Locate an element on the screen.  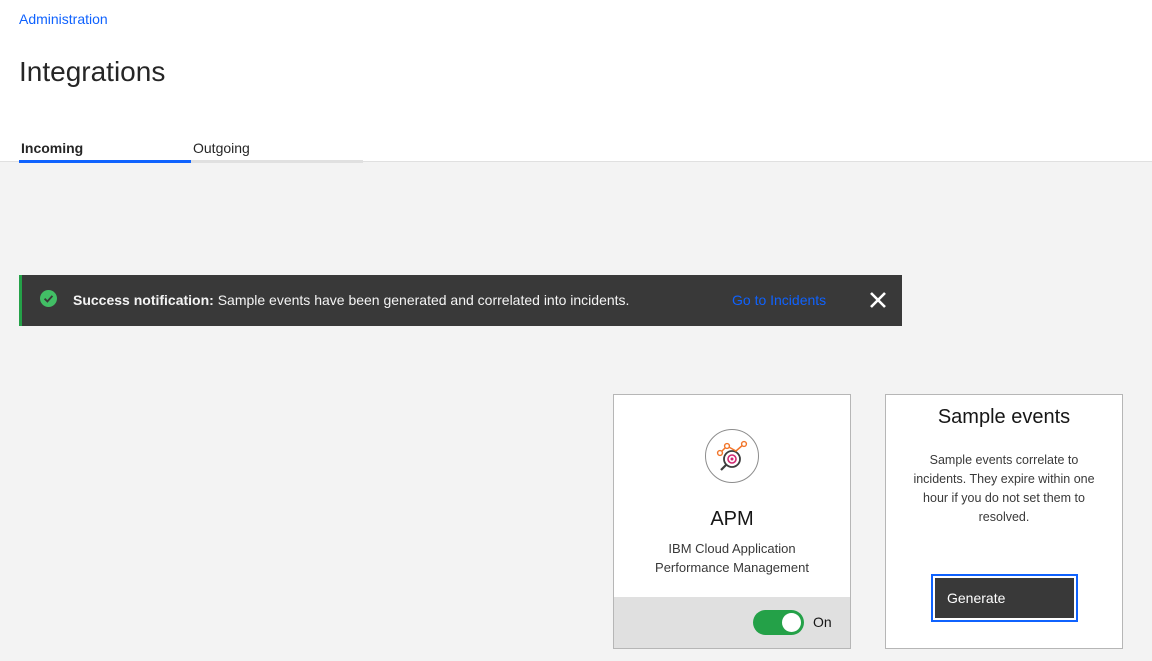
apm-card-footer: On is located at coordinates (732, 622).